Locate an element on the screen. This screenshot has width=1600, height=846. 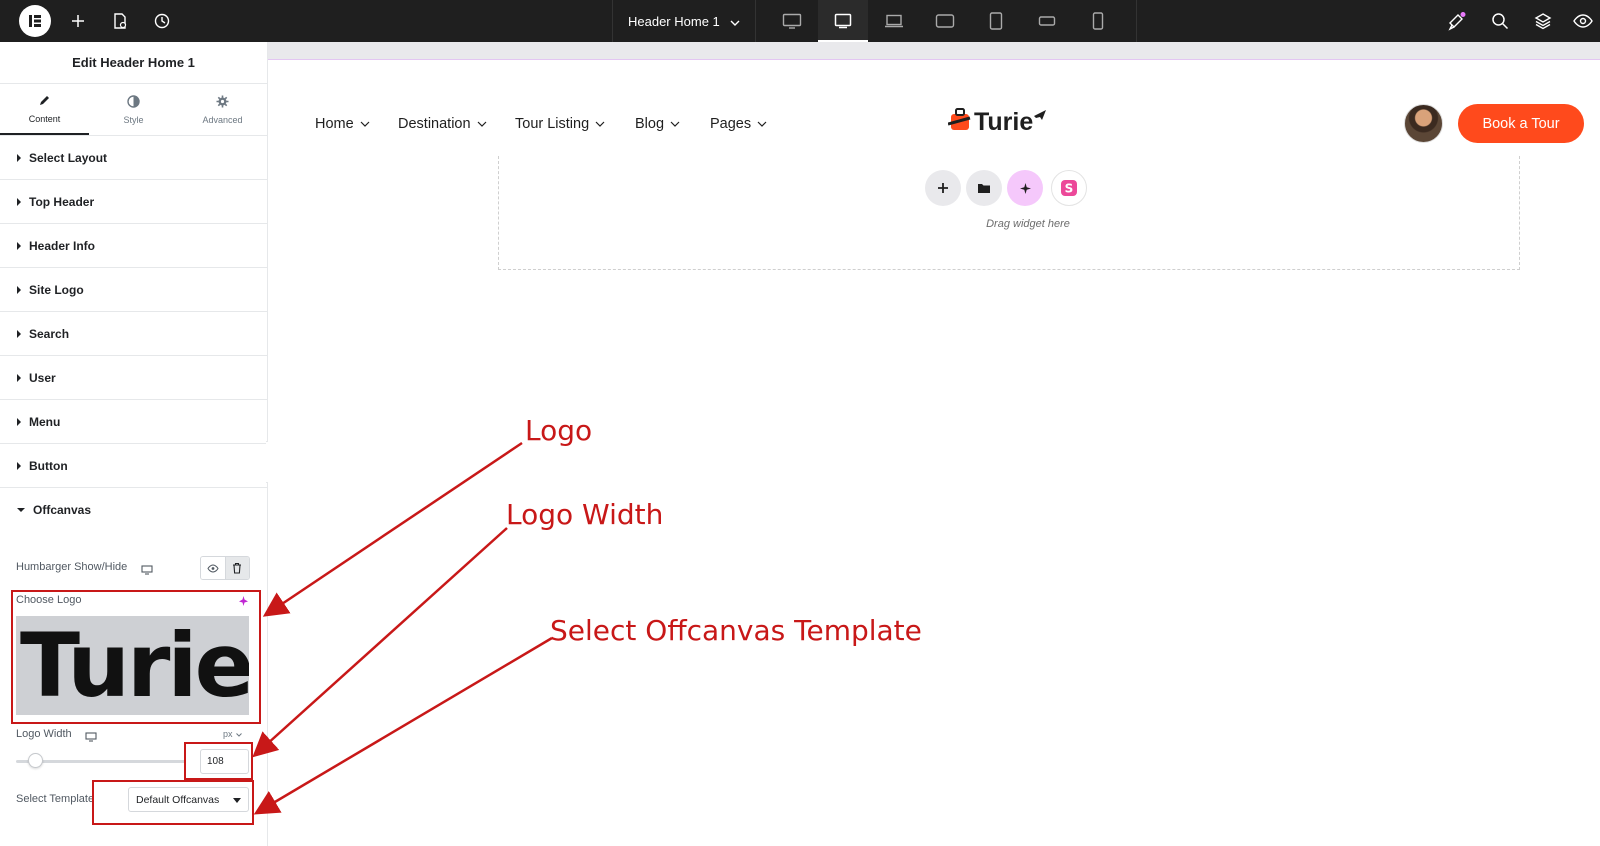
annotation-arrows is located at coordinates (402, 628).